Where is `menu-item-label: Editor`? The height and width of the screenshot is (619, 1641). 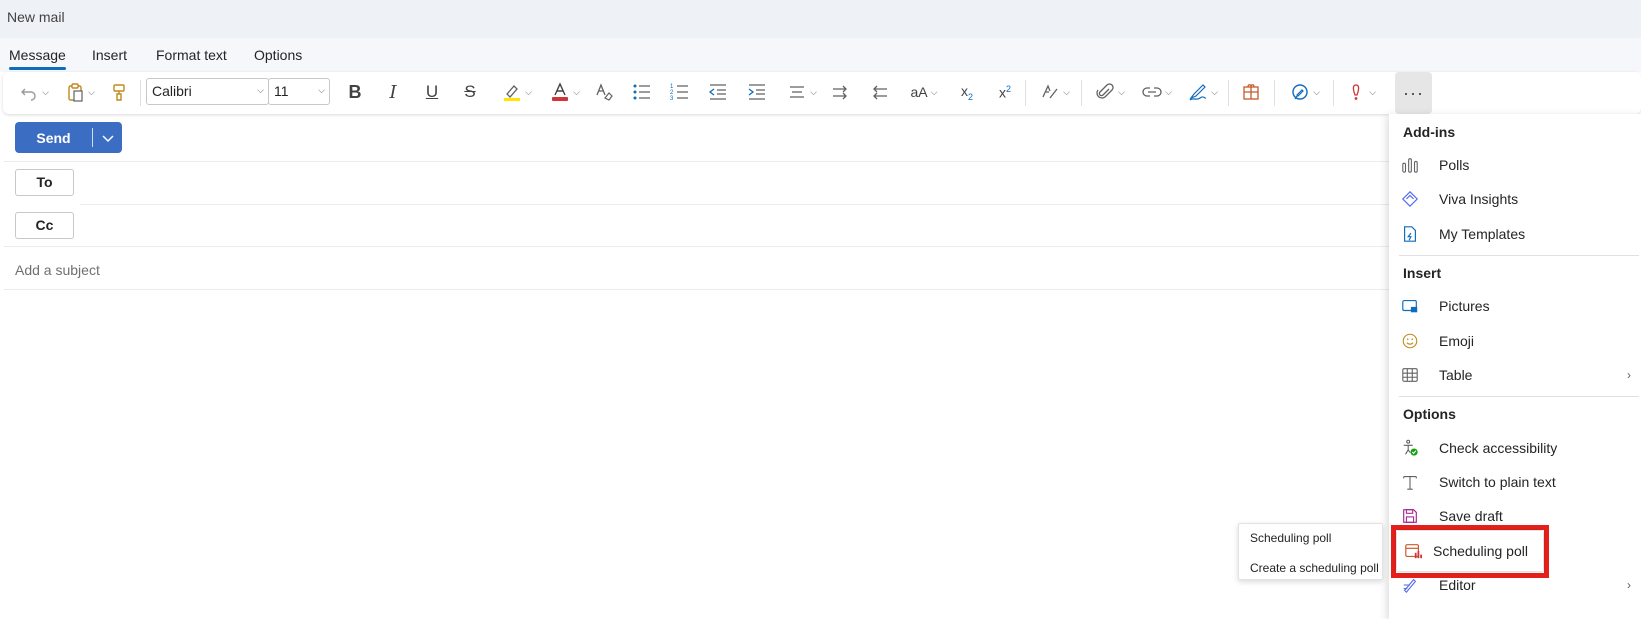
menu-item-label: Editor is located at coordinates (1457, 585).